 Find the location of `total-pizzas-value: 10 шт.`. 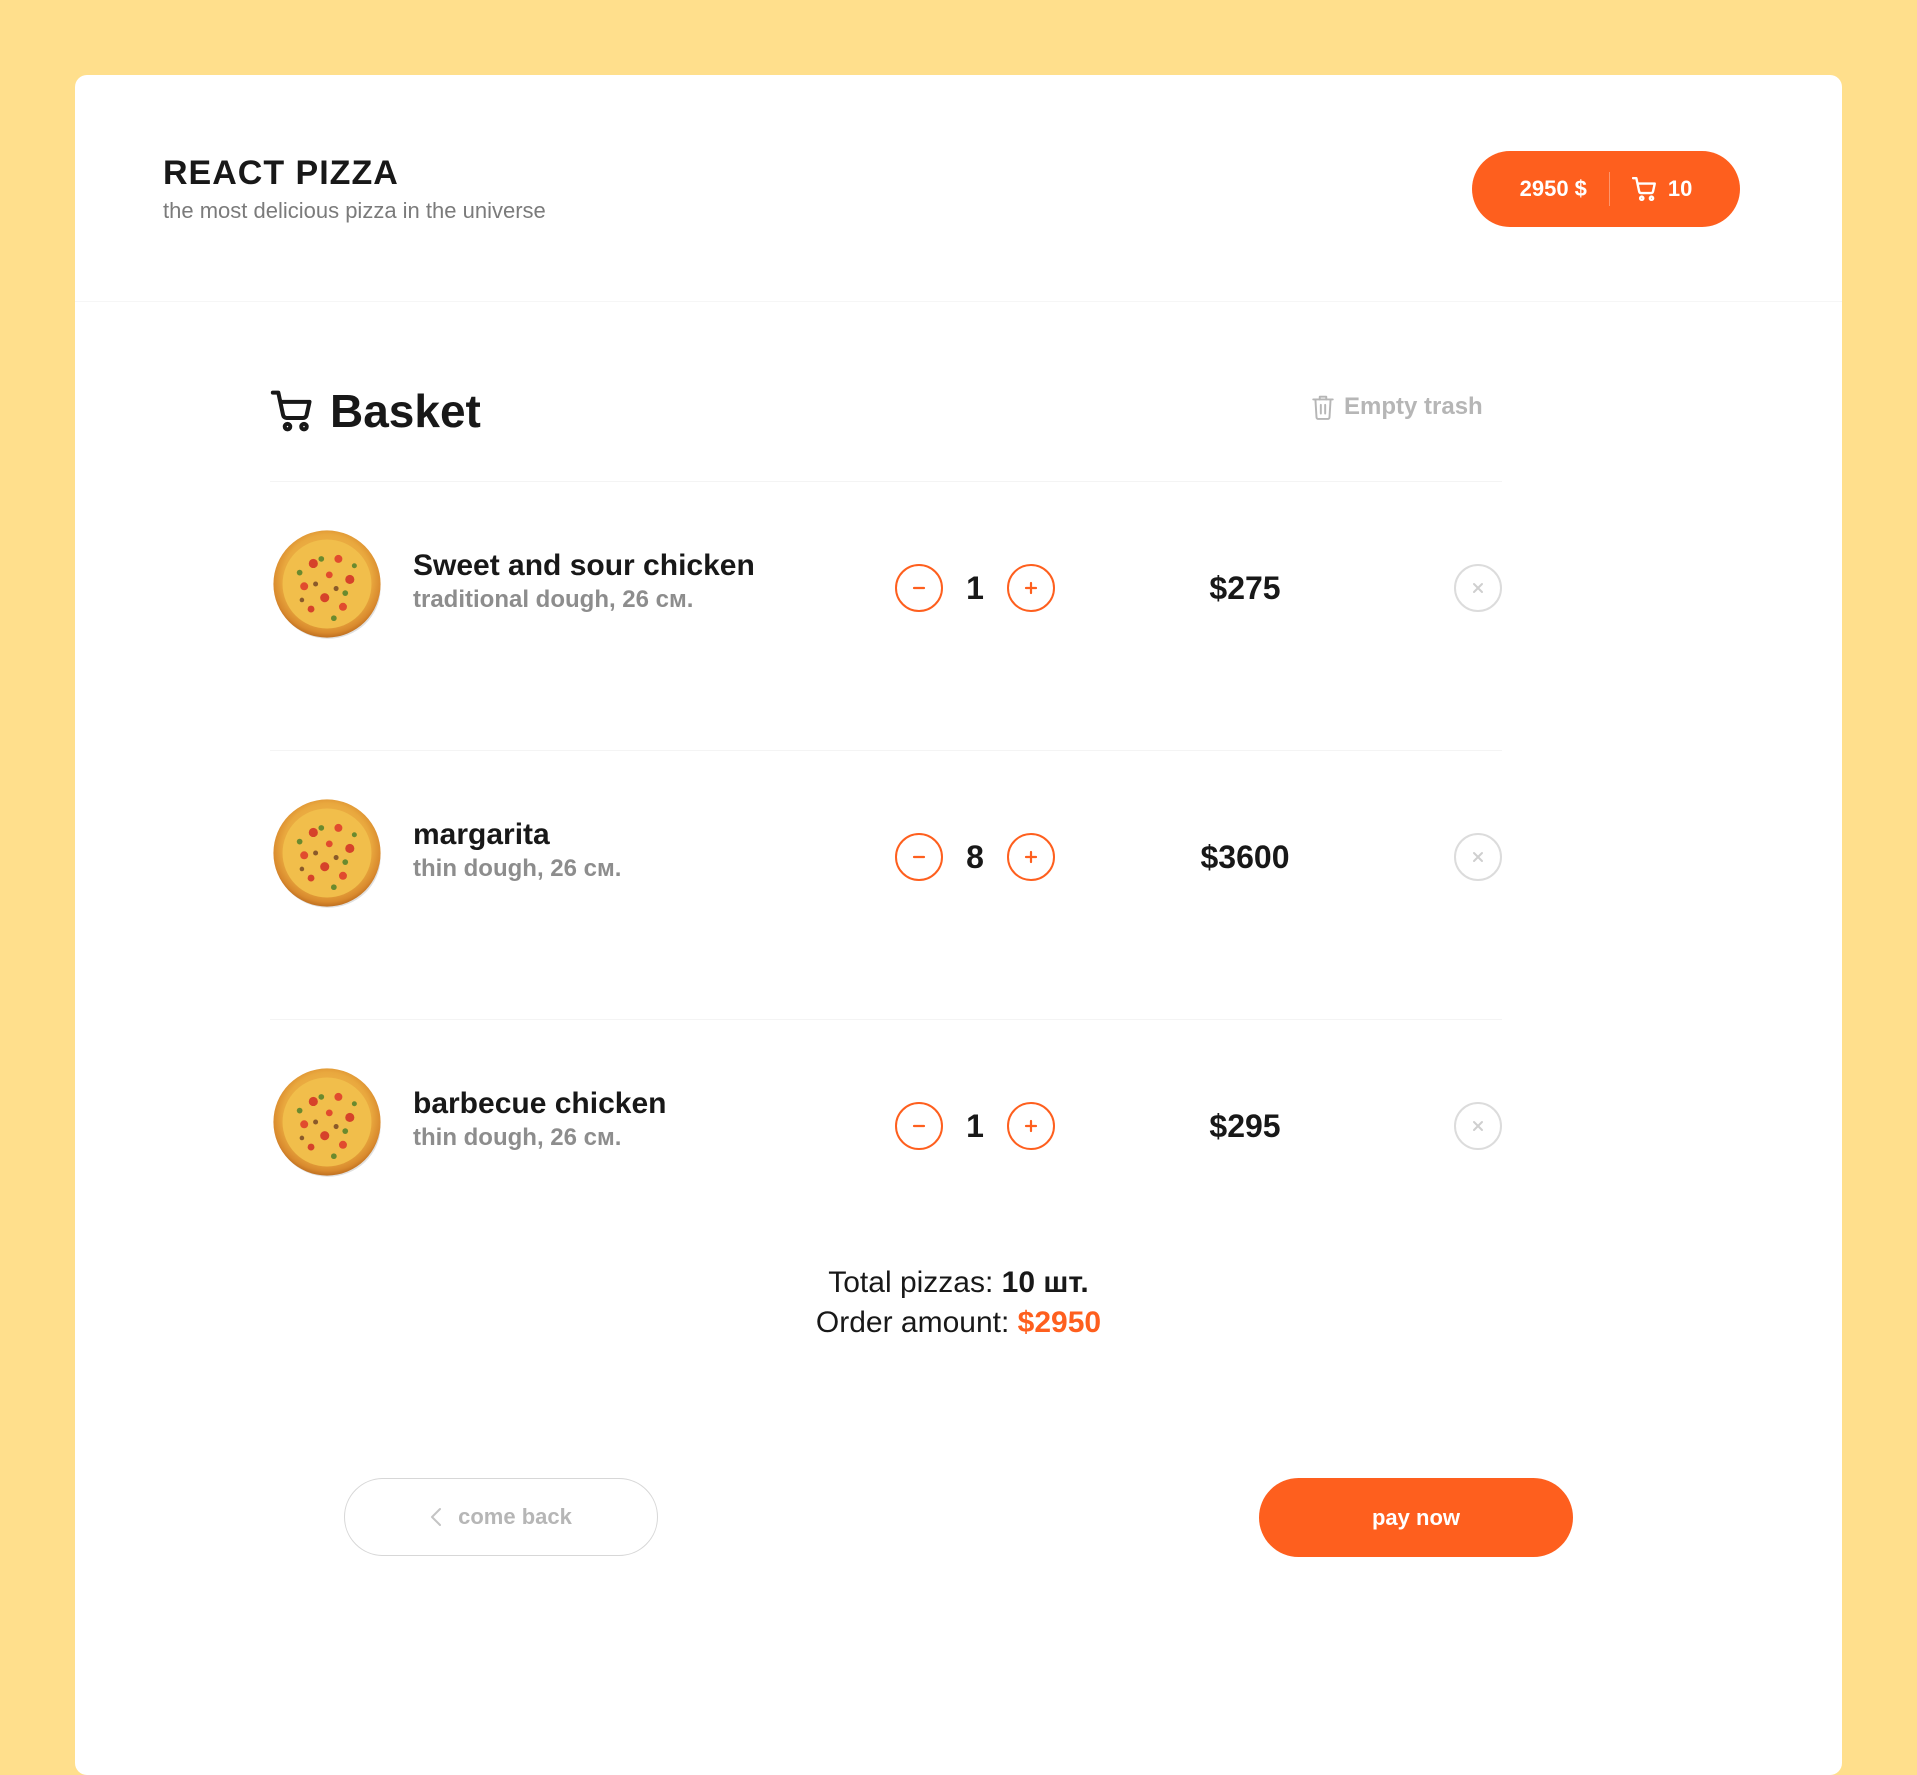

total-pizzas-value: 10 шт. is located at coordinates (1045, 1282).